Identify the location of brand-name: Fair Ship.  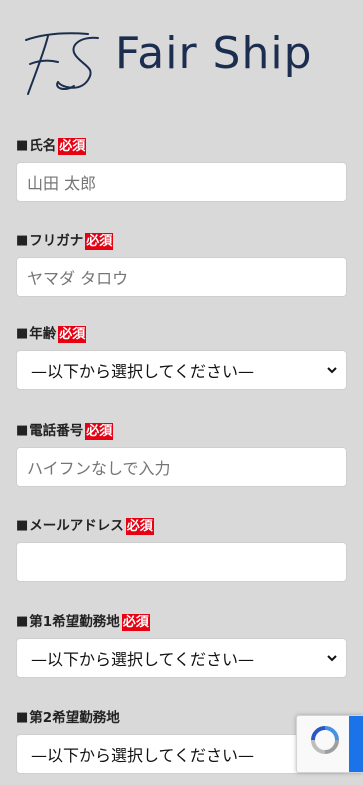
(214, 53).